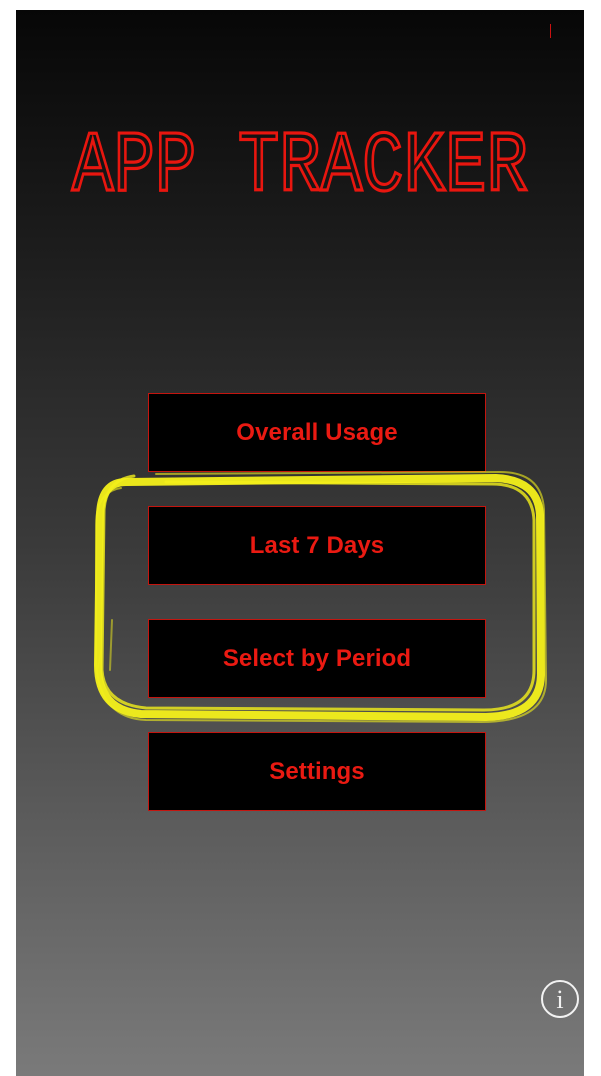  I want to click on info-icon: i, so click(560, 999).